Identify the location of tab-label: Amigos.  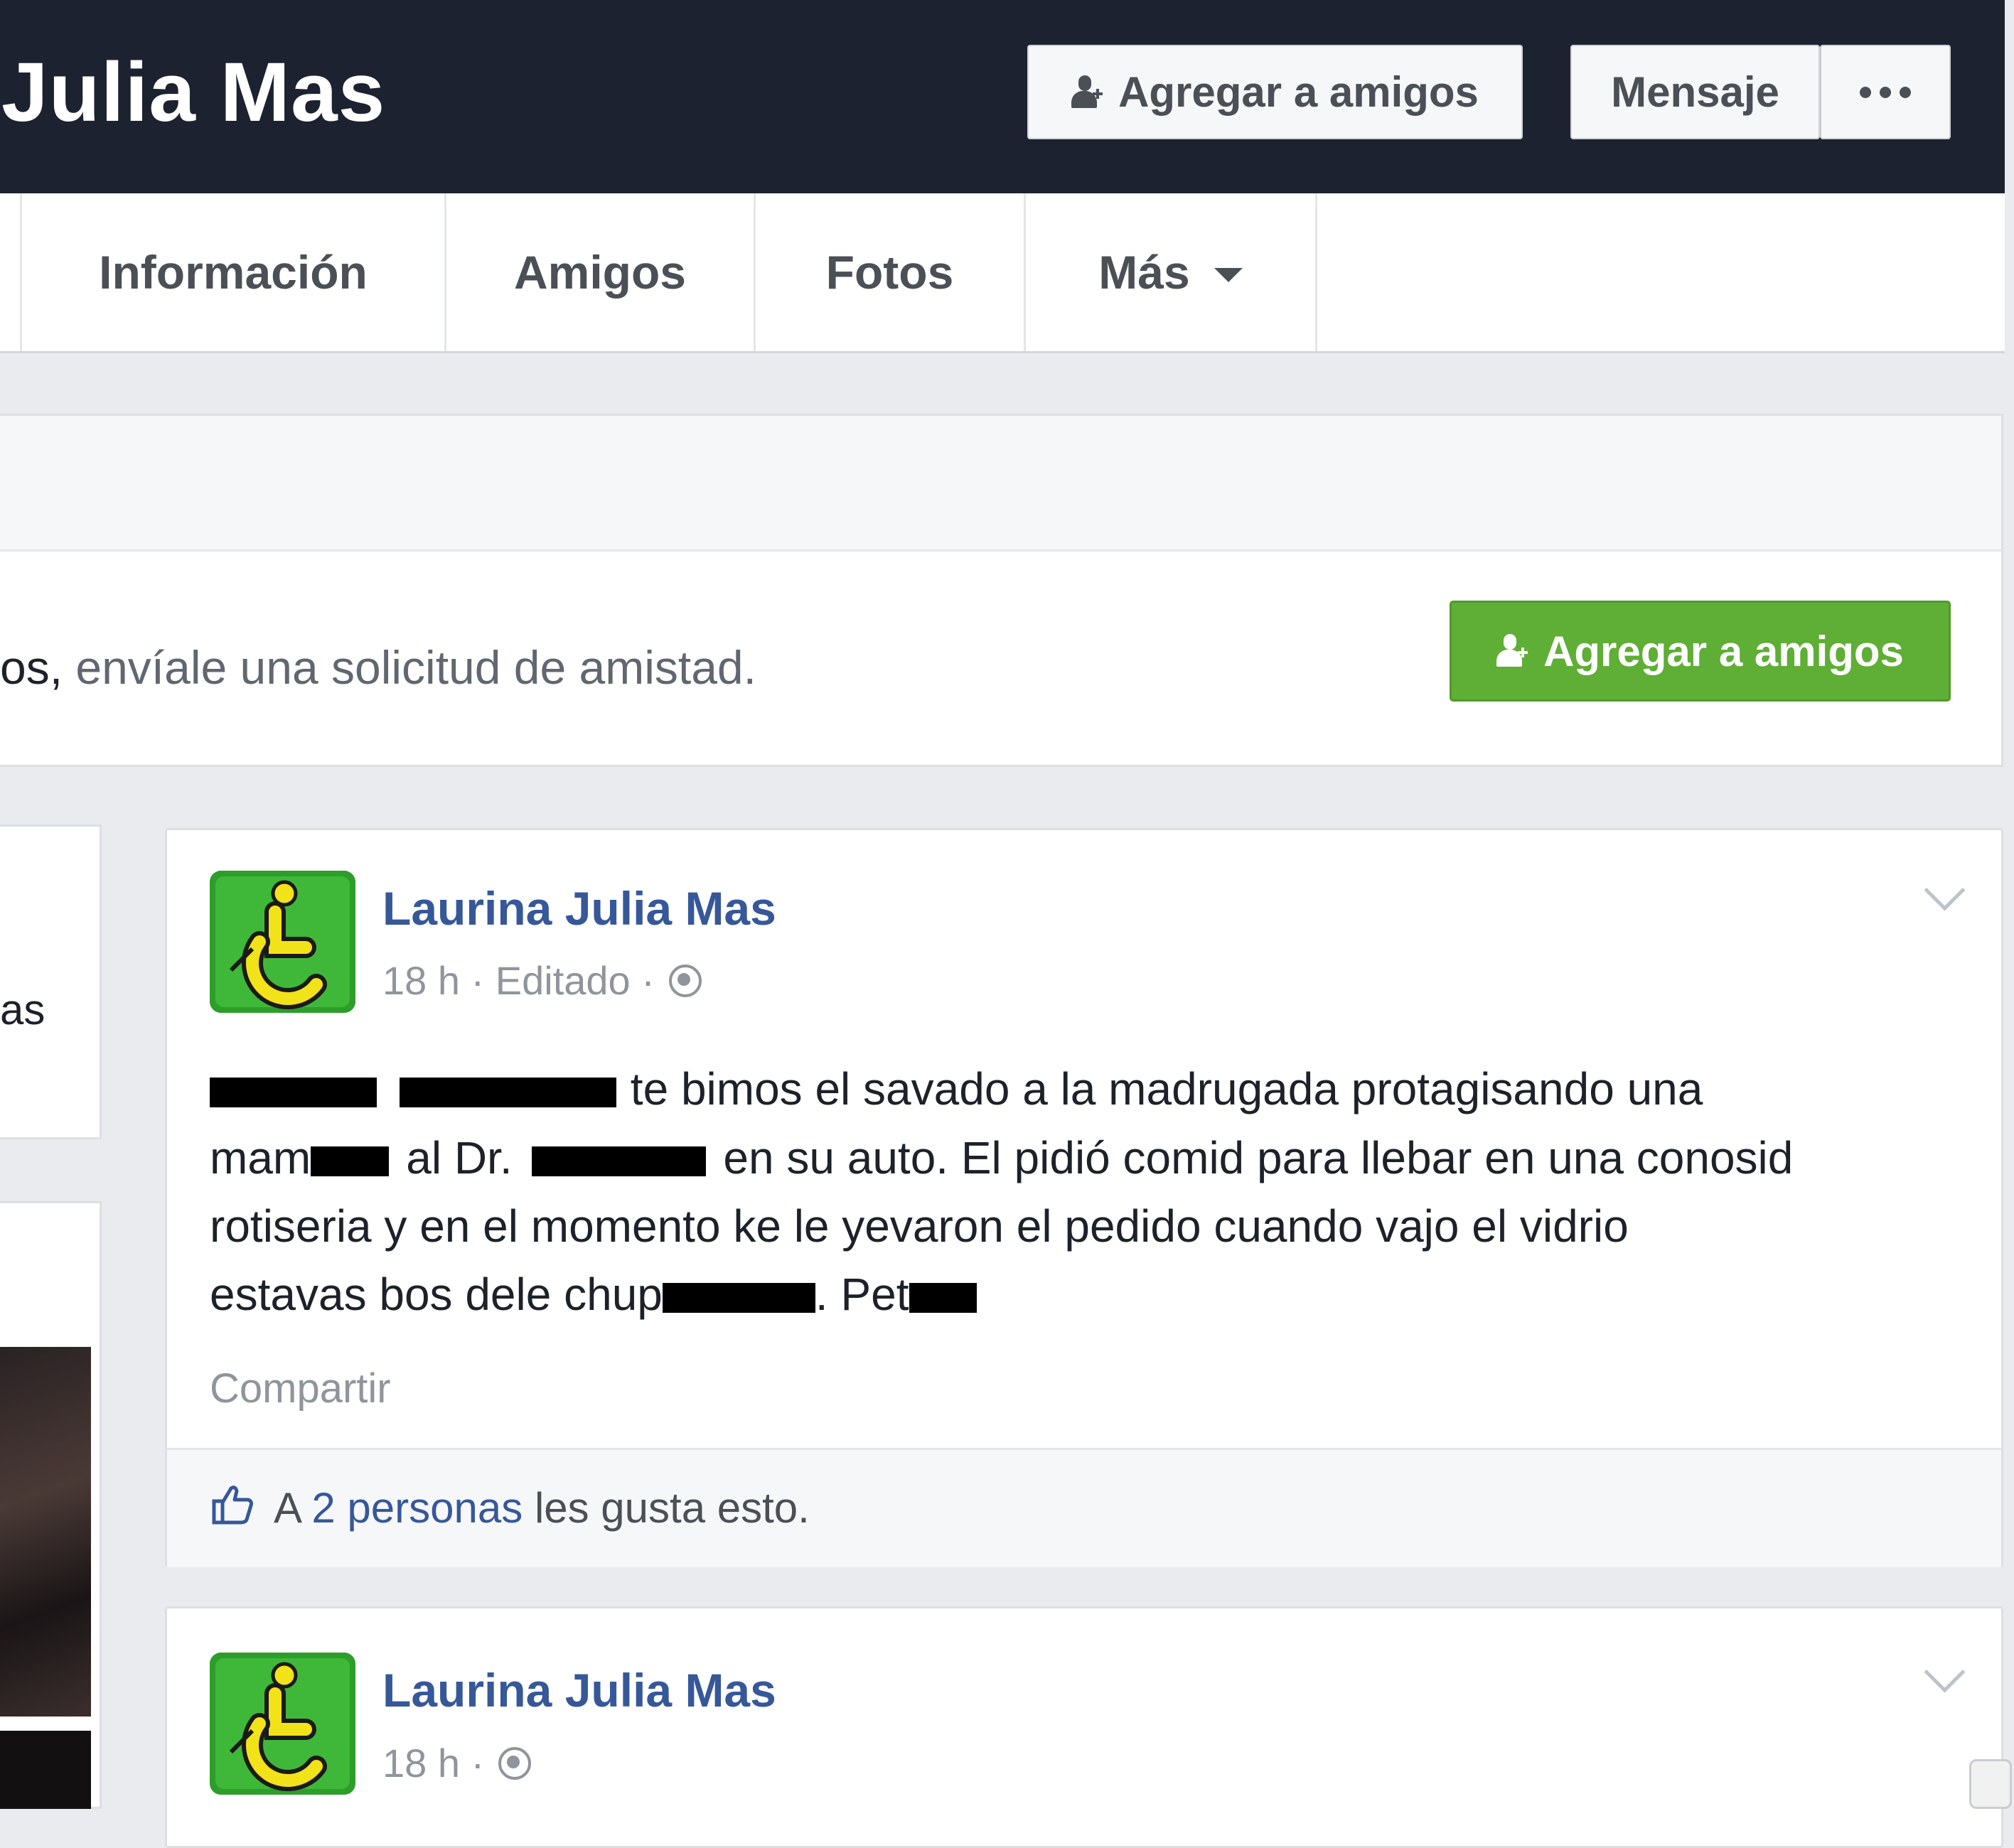
(600, 272).